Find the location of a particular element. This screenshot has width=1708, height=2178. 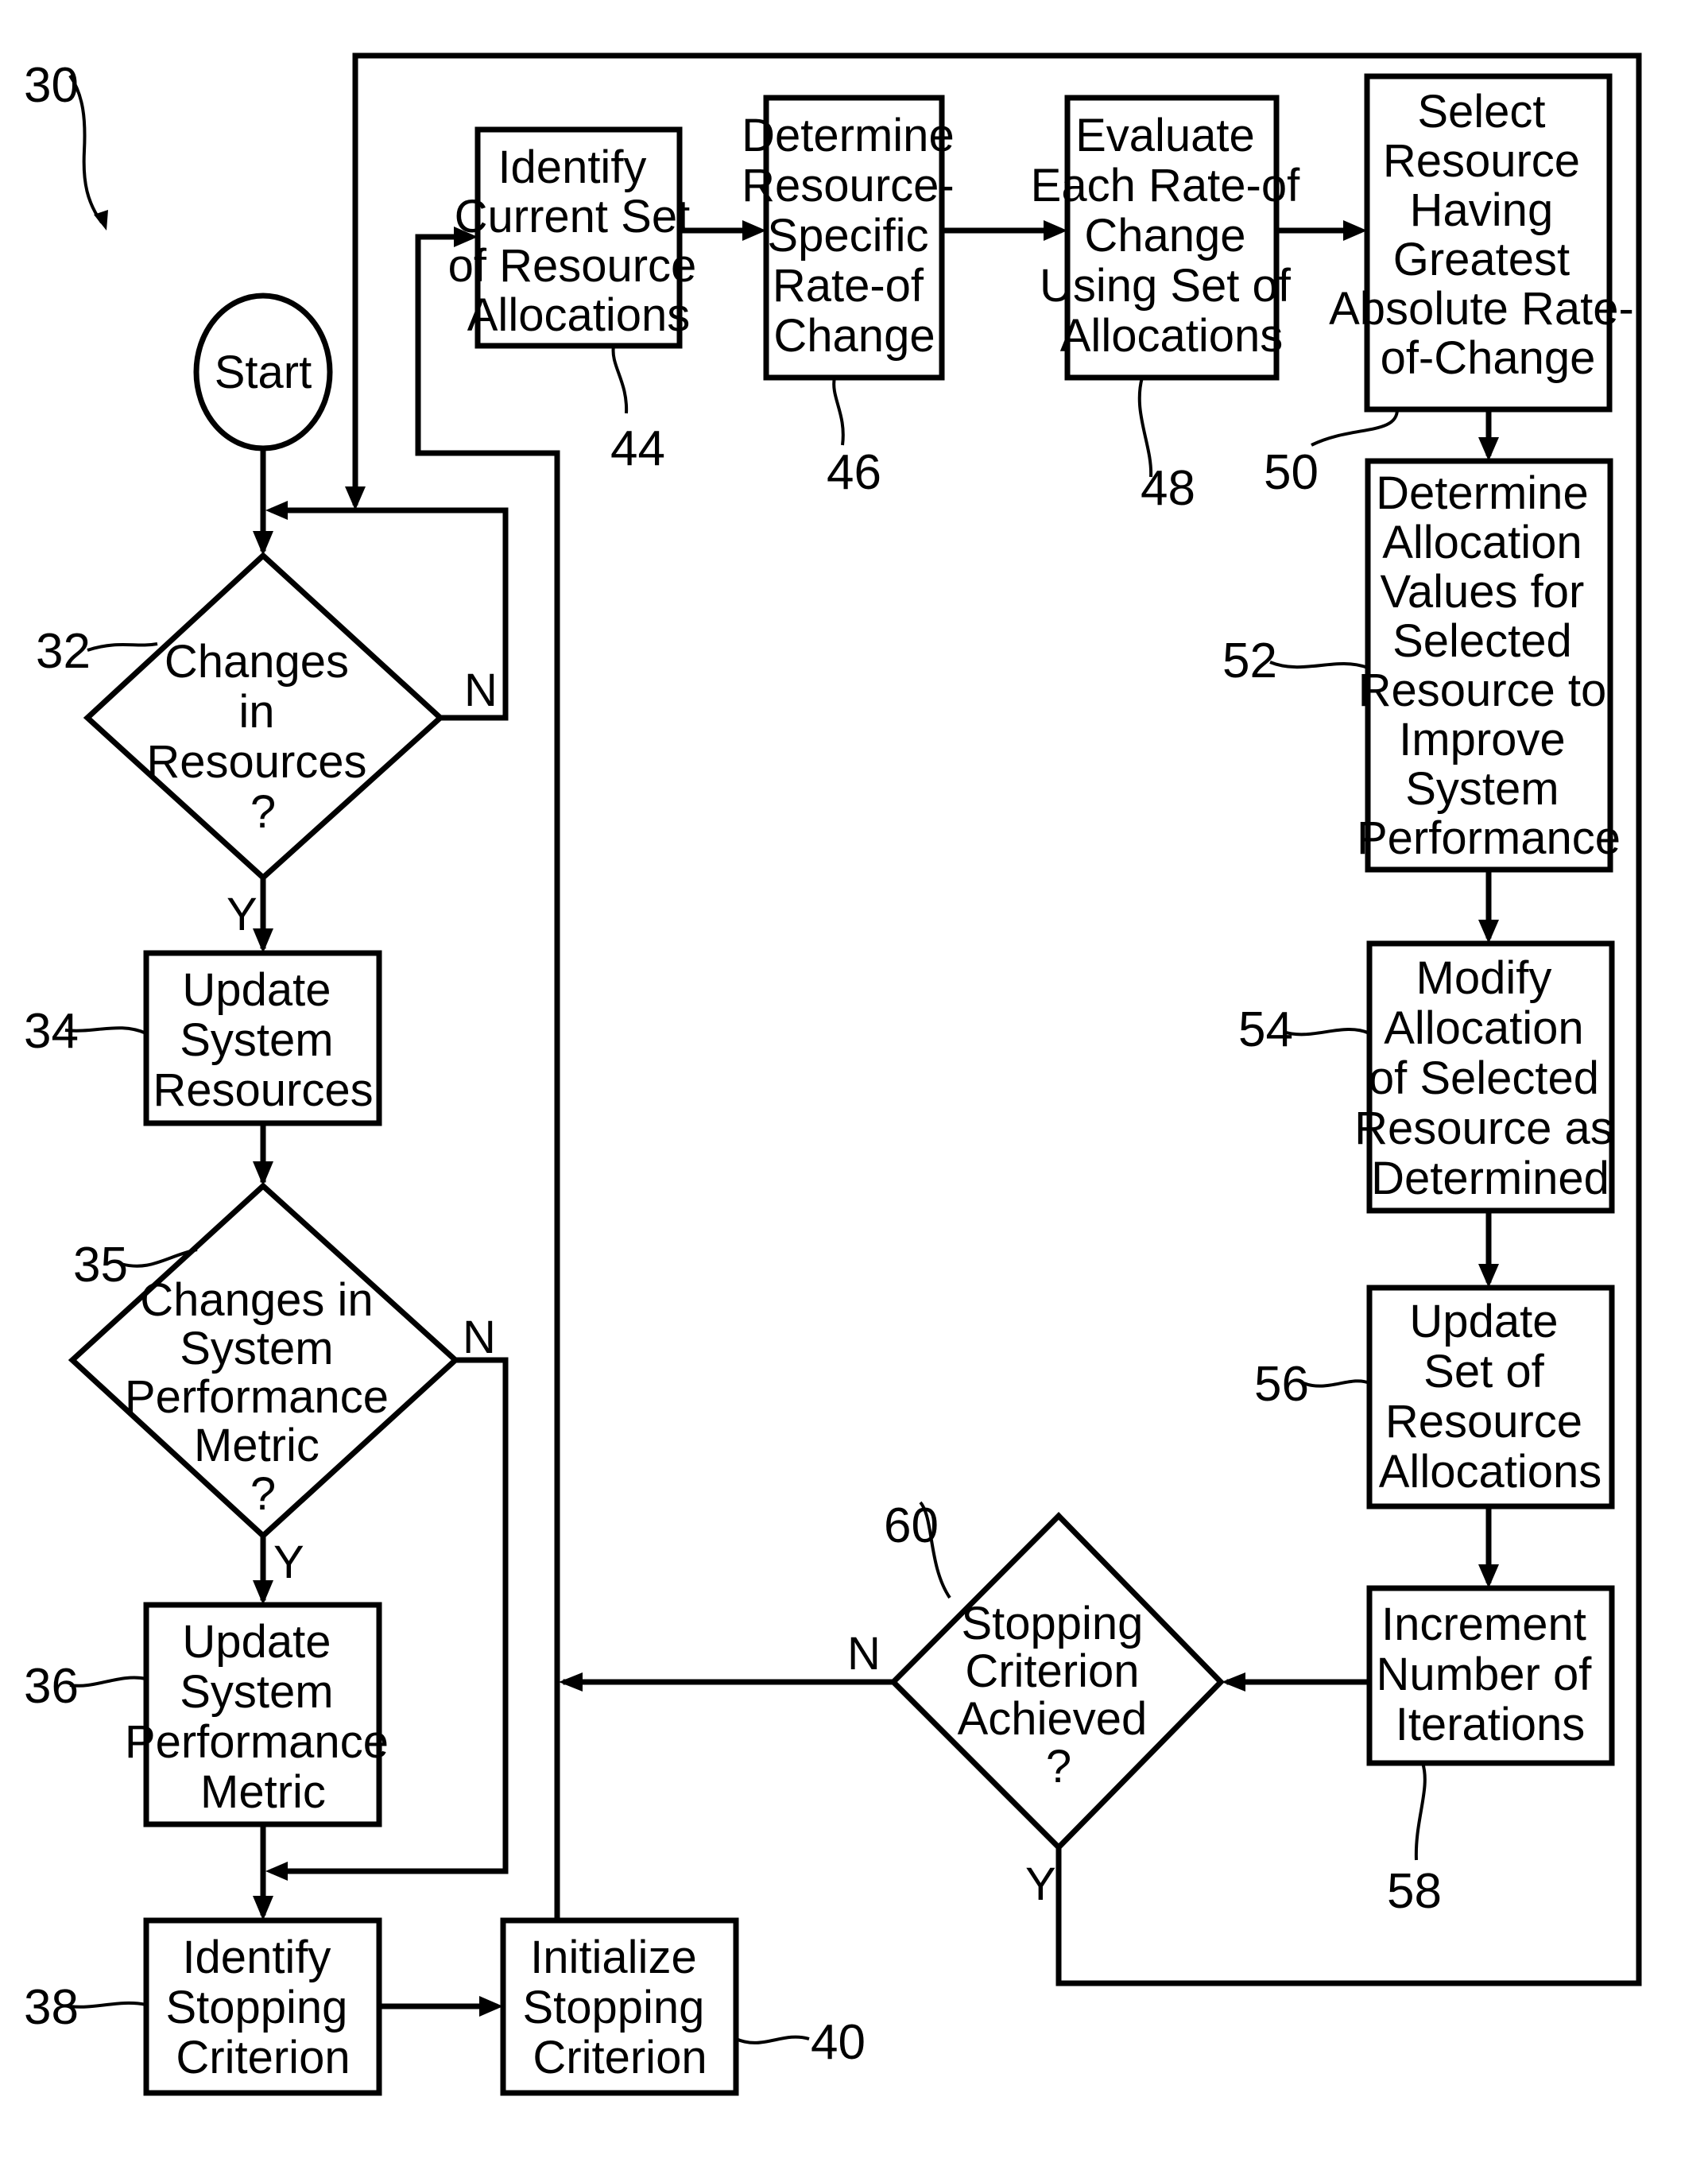

ref-38-leader is located at coordinates (108, 2005).